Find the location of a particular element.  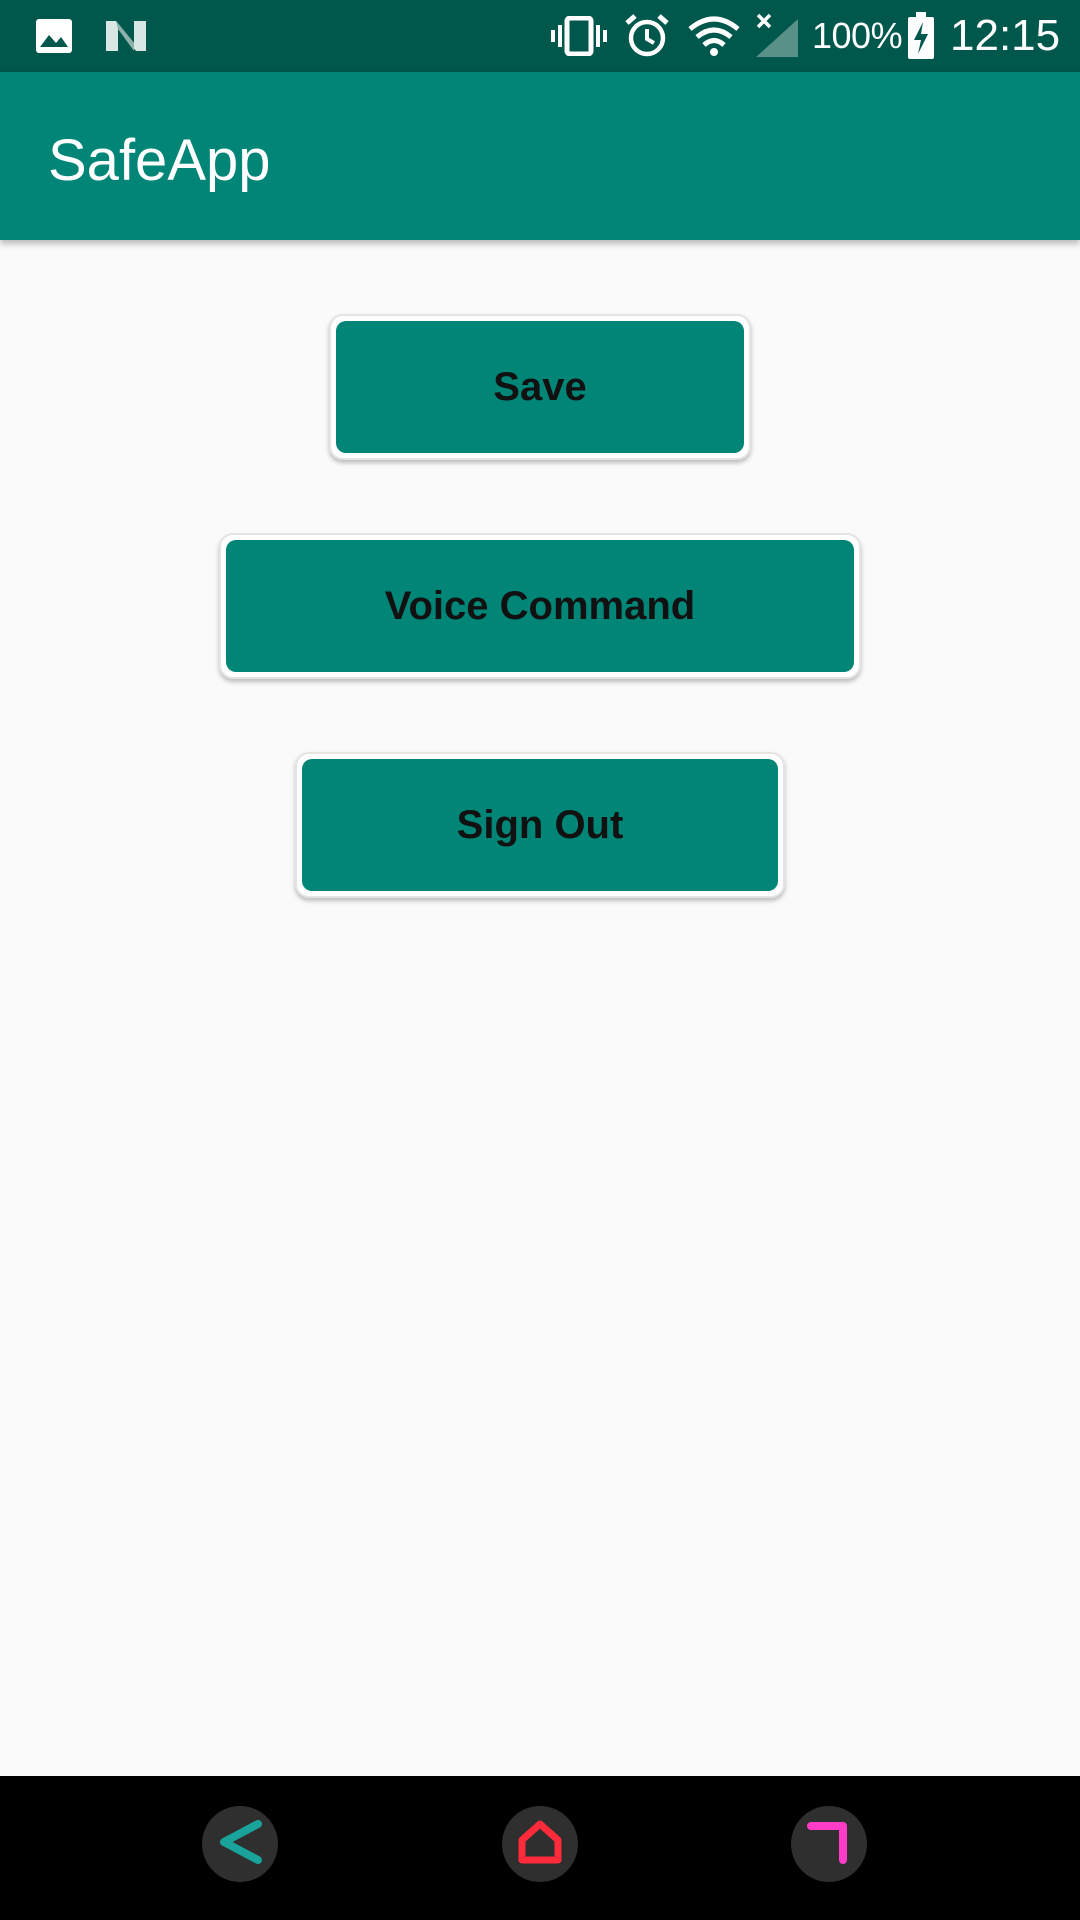

recents-button is located at coordinates (829, 1844).